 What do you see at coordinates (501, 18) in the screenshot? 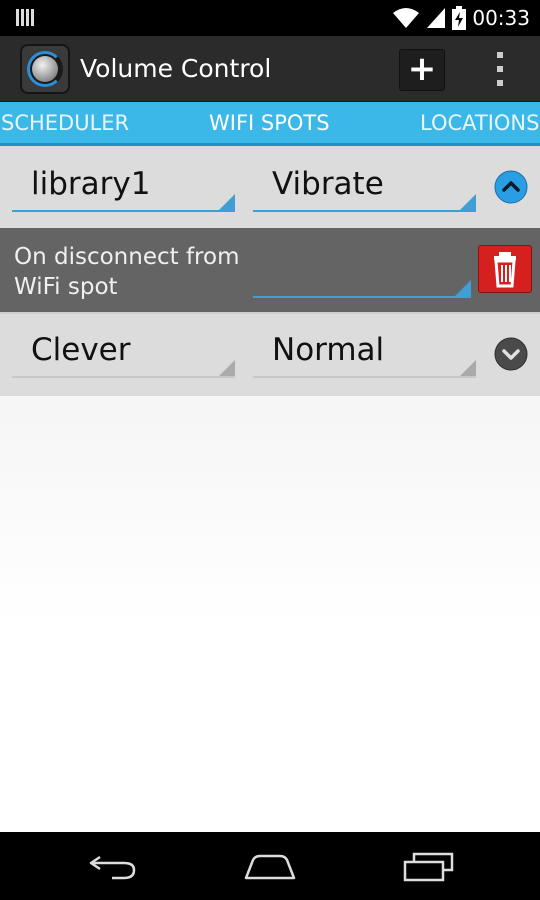
I see `status-time: 00:33` at bounding box center [501, 18].